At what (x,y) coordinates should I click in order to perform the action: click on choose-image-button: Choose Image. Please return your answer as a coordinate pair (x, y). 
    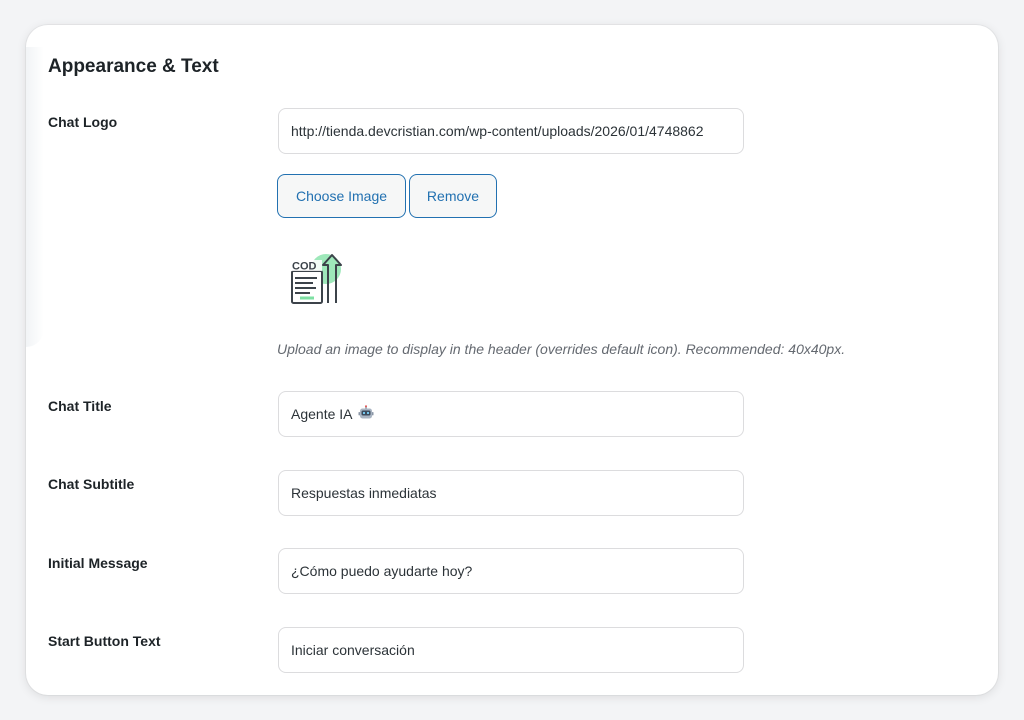
    Looking at the image, I should click on (341, 196).